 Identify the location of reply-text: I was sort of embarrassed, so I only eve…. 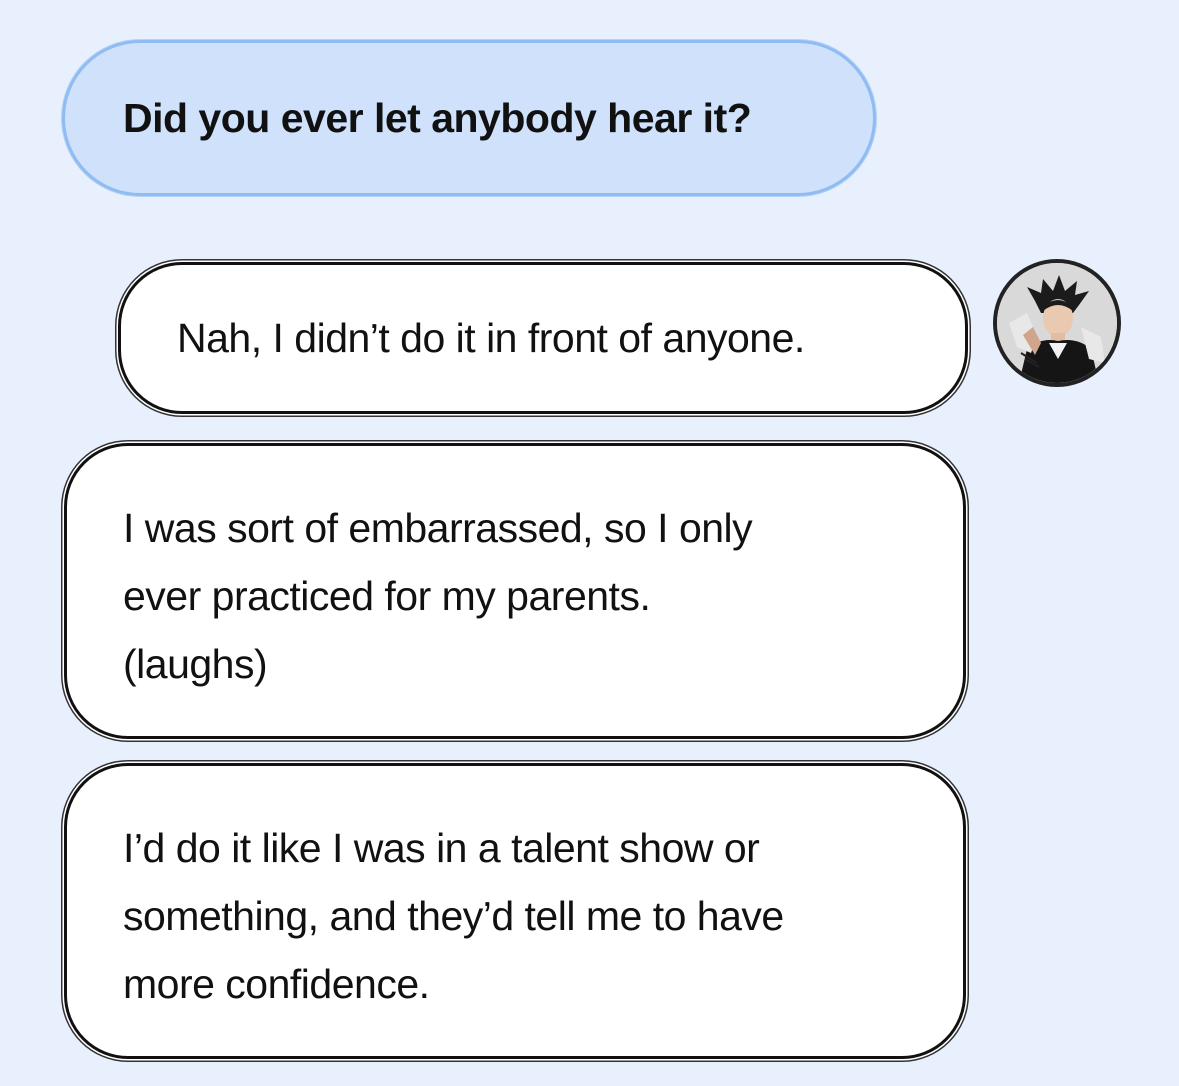
(515, 596).